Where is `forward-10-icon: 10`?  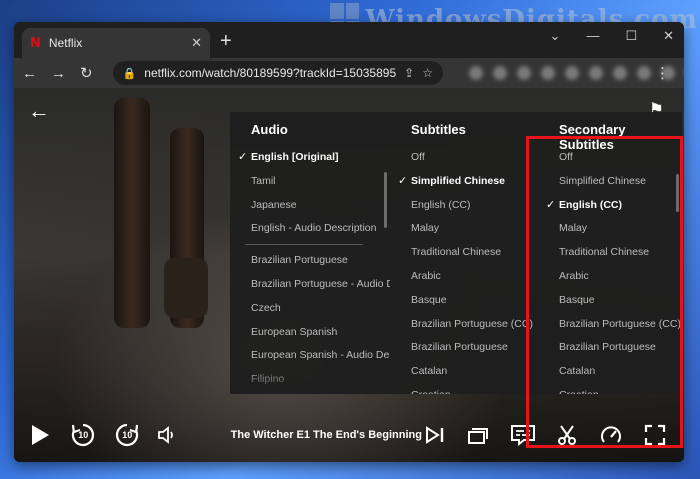 forward-10-icon: 10 is located at coordinates (127, 435).